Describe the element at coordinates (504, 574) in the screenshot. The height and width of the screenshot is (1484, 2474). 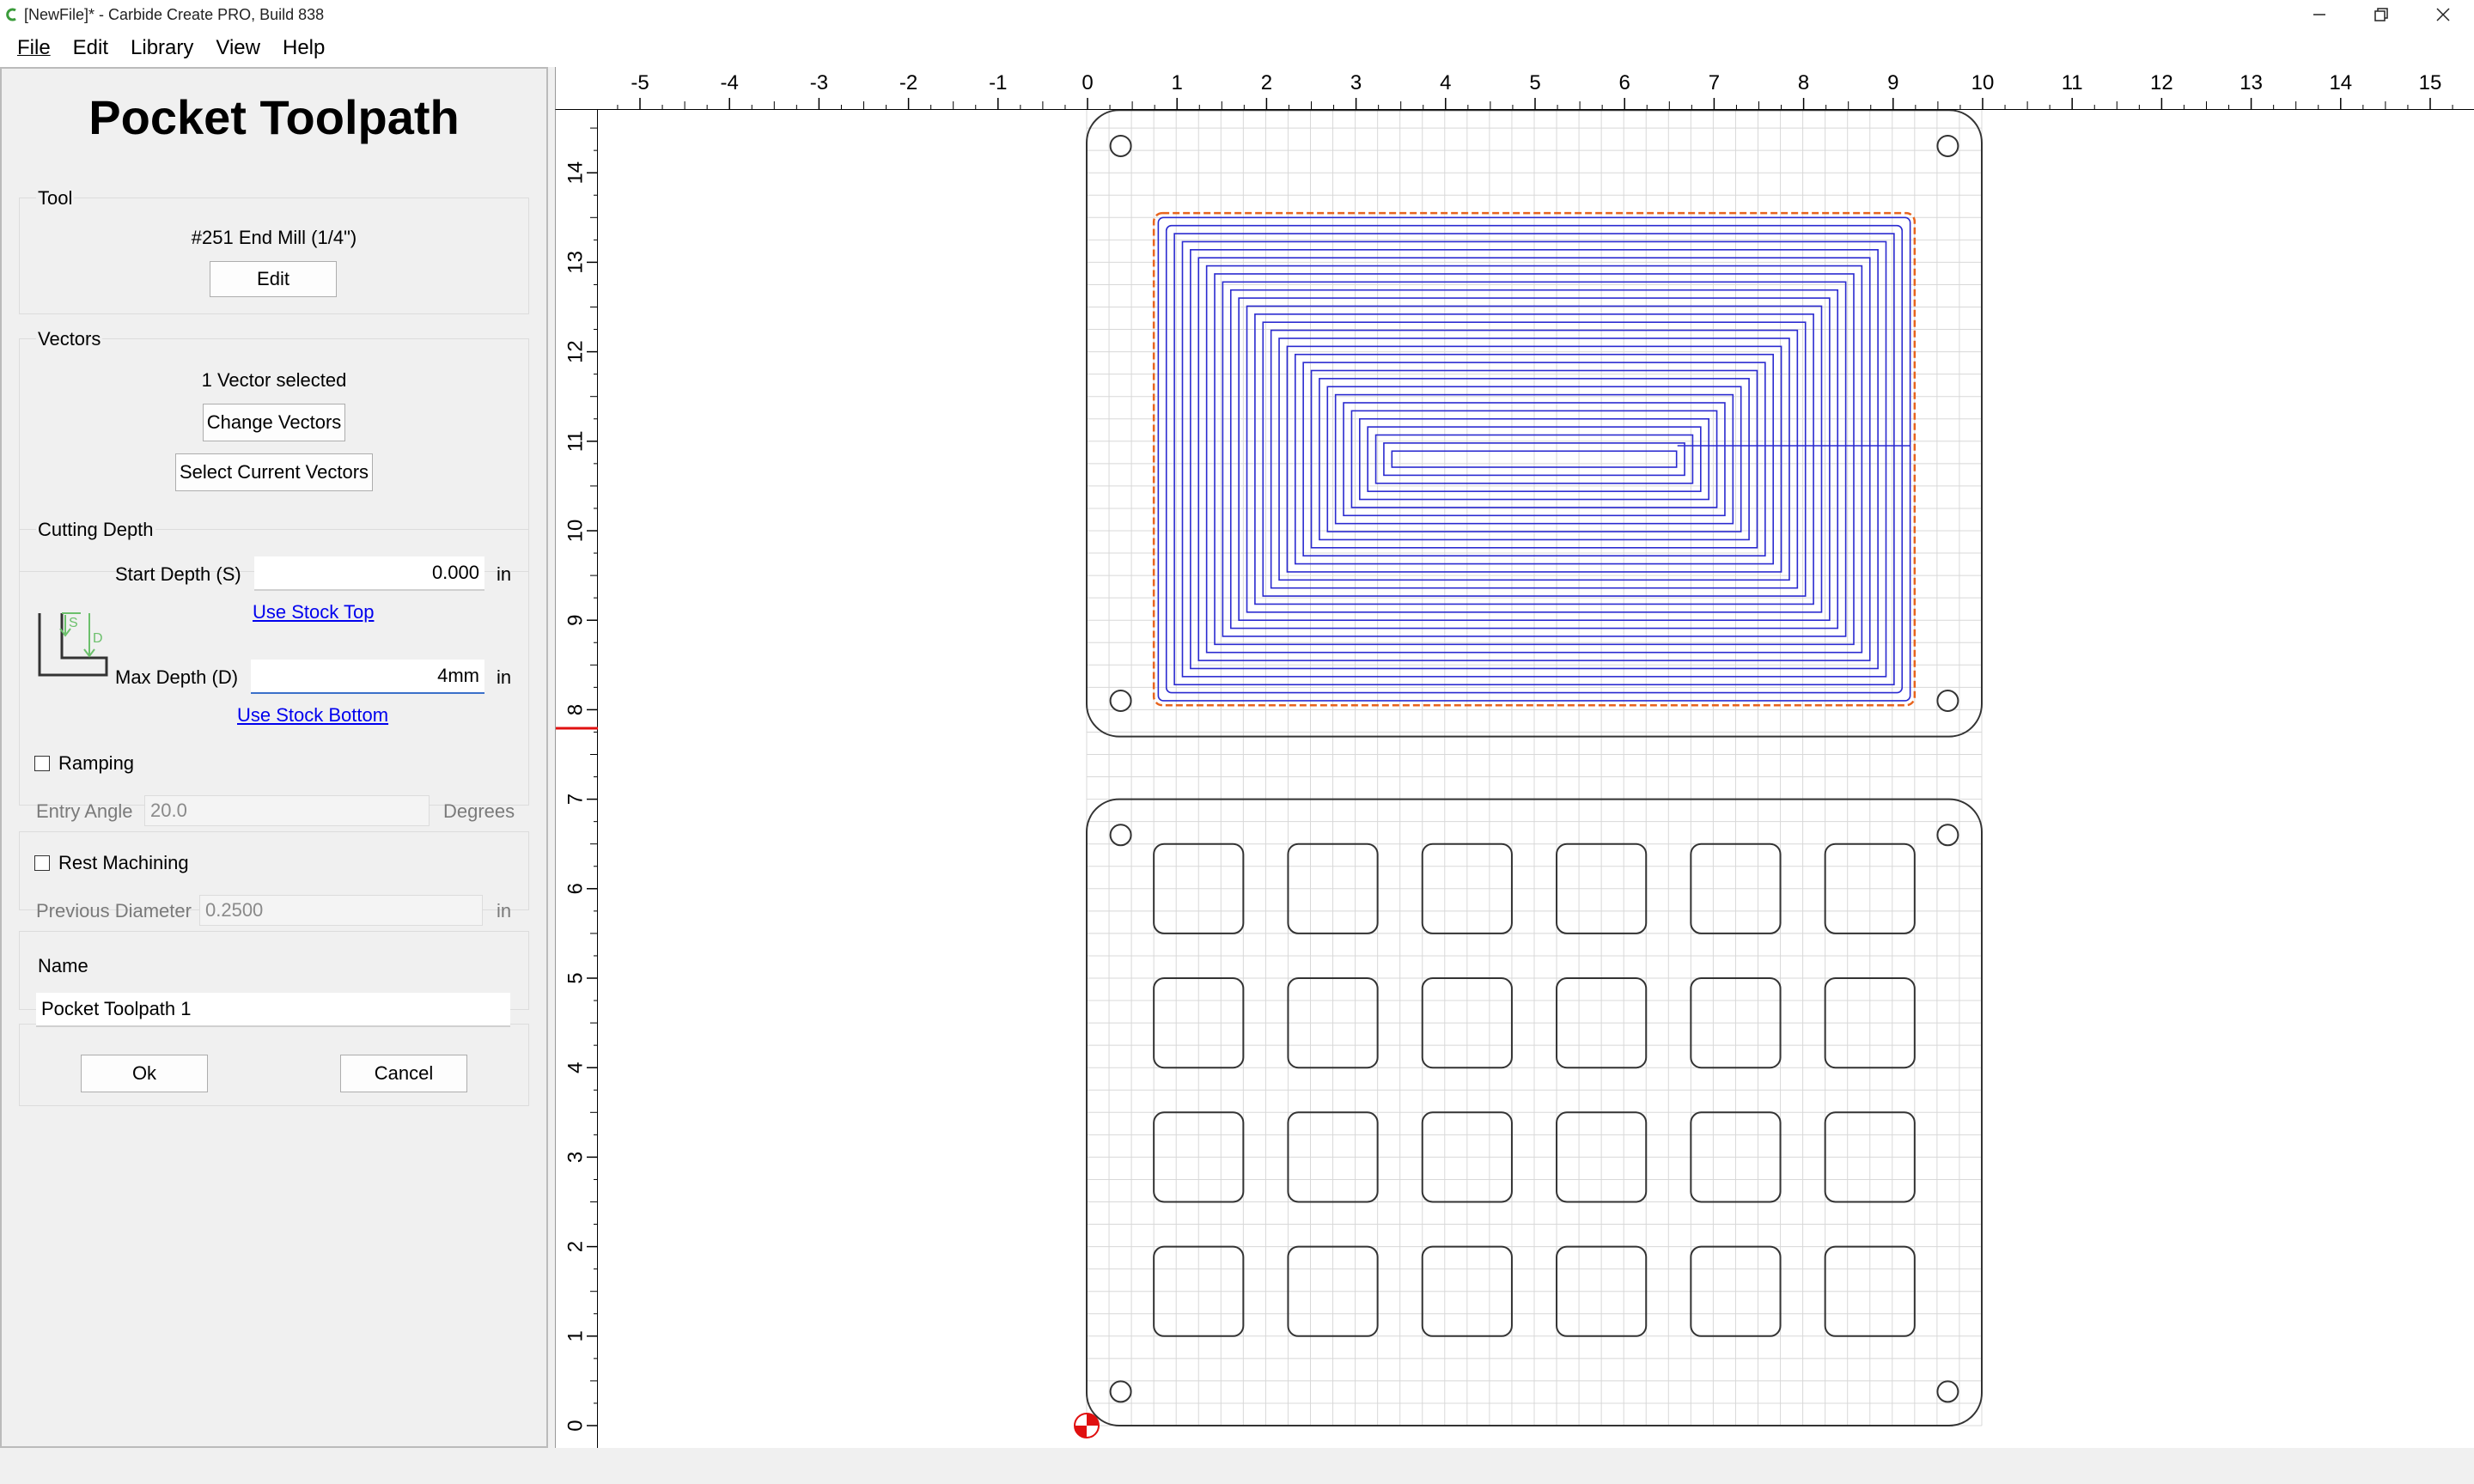
I see `start-depth-unit: in` at that location.